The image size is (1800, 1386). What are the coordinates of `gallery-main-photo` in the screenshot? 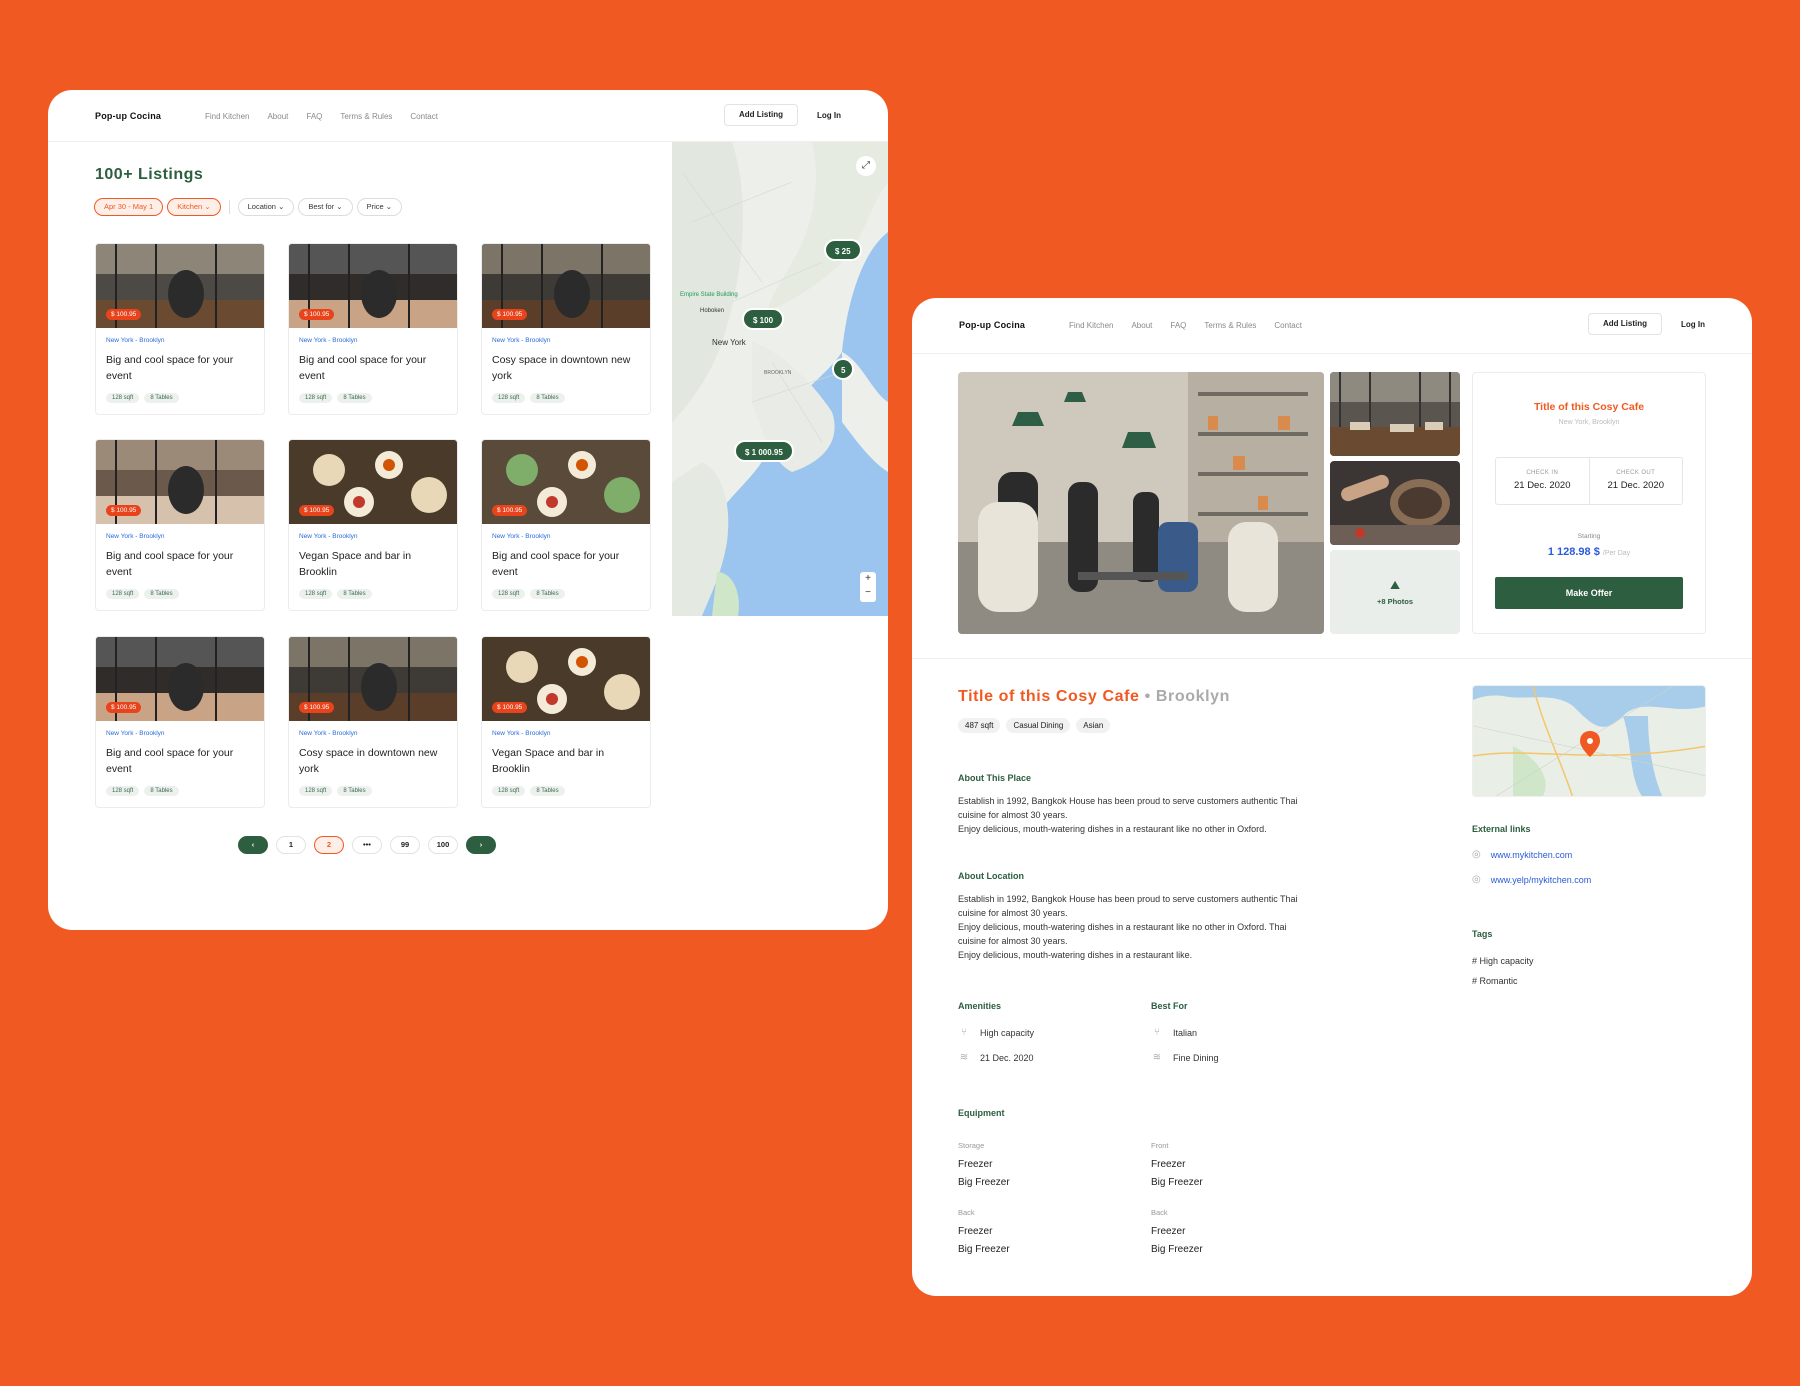 It's located at (1141, 503).